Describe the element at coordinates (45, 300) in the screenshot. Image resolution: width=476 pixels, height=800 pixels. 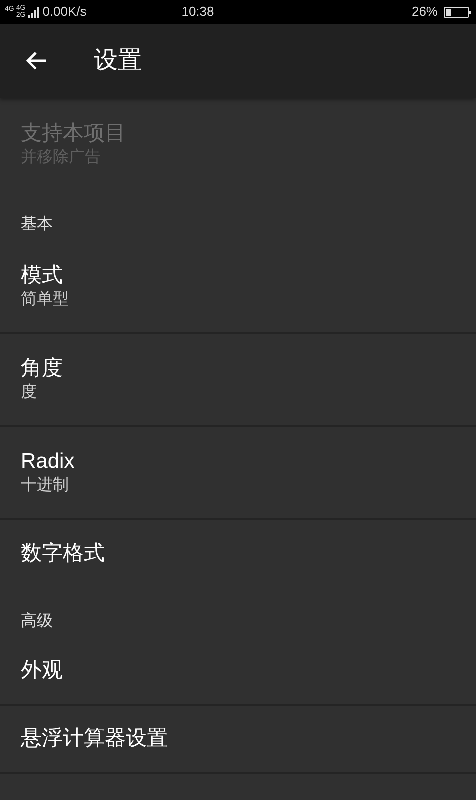
I see `item-summary: 简单型` at that location.